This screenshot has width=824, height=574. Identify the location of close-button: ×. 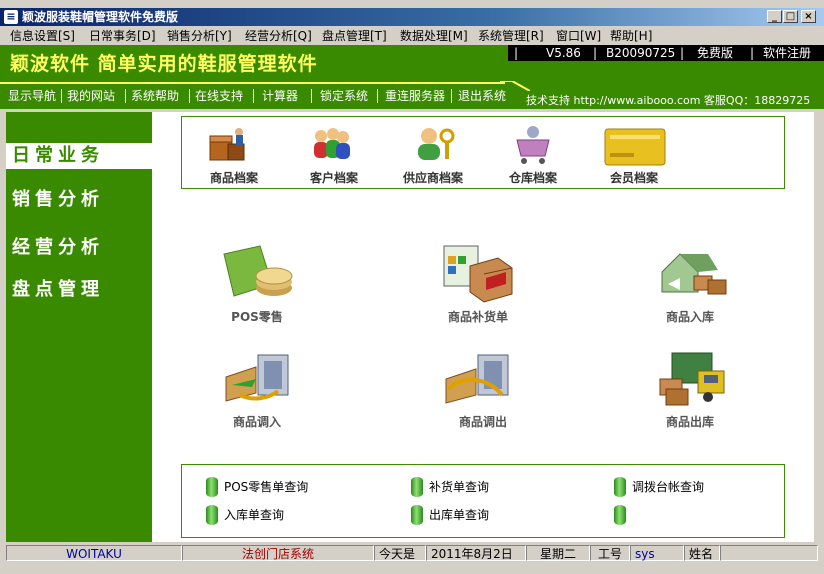
(808, 16).